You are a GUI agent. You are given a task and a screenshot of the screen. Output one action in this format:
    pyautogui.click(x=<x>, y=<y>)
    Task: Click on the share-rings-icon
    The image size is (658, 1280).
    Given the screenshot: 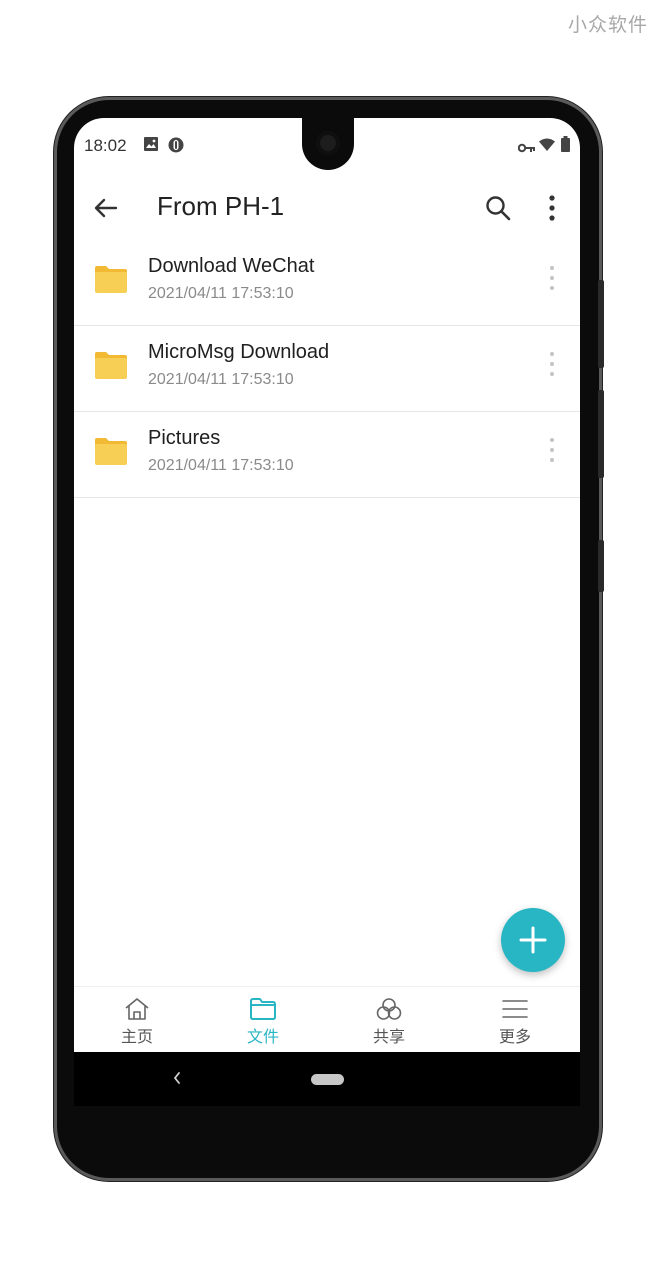 What is the action you would take?
    pyautogui.click(x=389, y=1009)
    